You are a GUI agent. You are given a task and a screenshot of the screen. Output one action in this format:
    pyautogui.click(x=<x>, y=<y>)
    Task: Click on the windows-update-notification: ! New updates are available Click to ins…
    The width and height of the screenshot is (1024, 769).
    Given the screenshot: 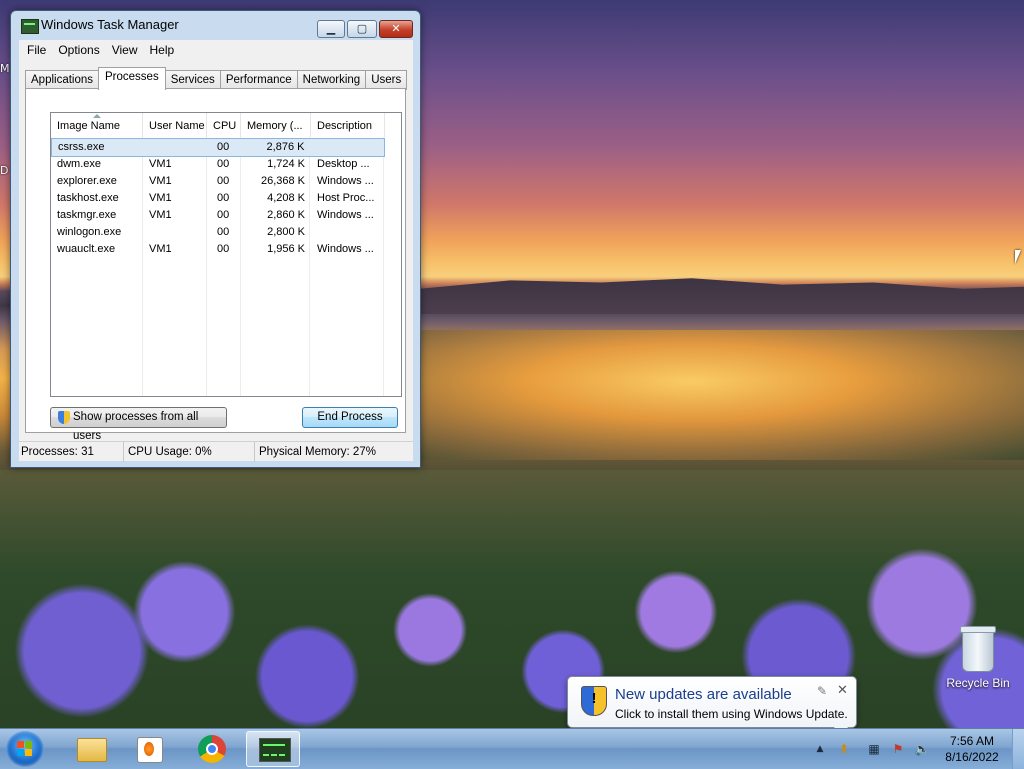 What is the action you would take?
    pyautogui.click(x=712, y=706)
    